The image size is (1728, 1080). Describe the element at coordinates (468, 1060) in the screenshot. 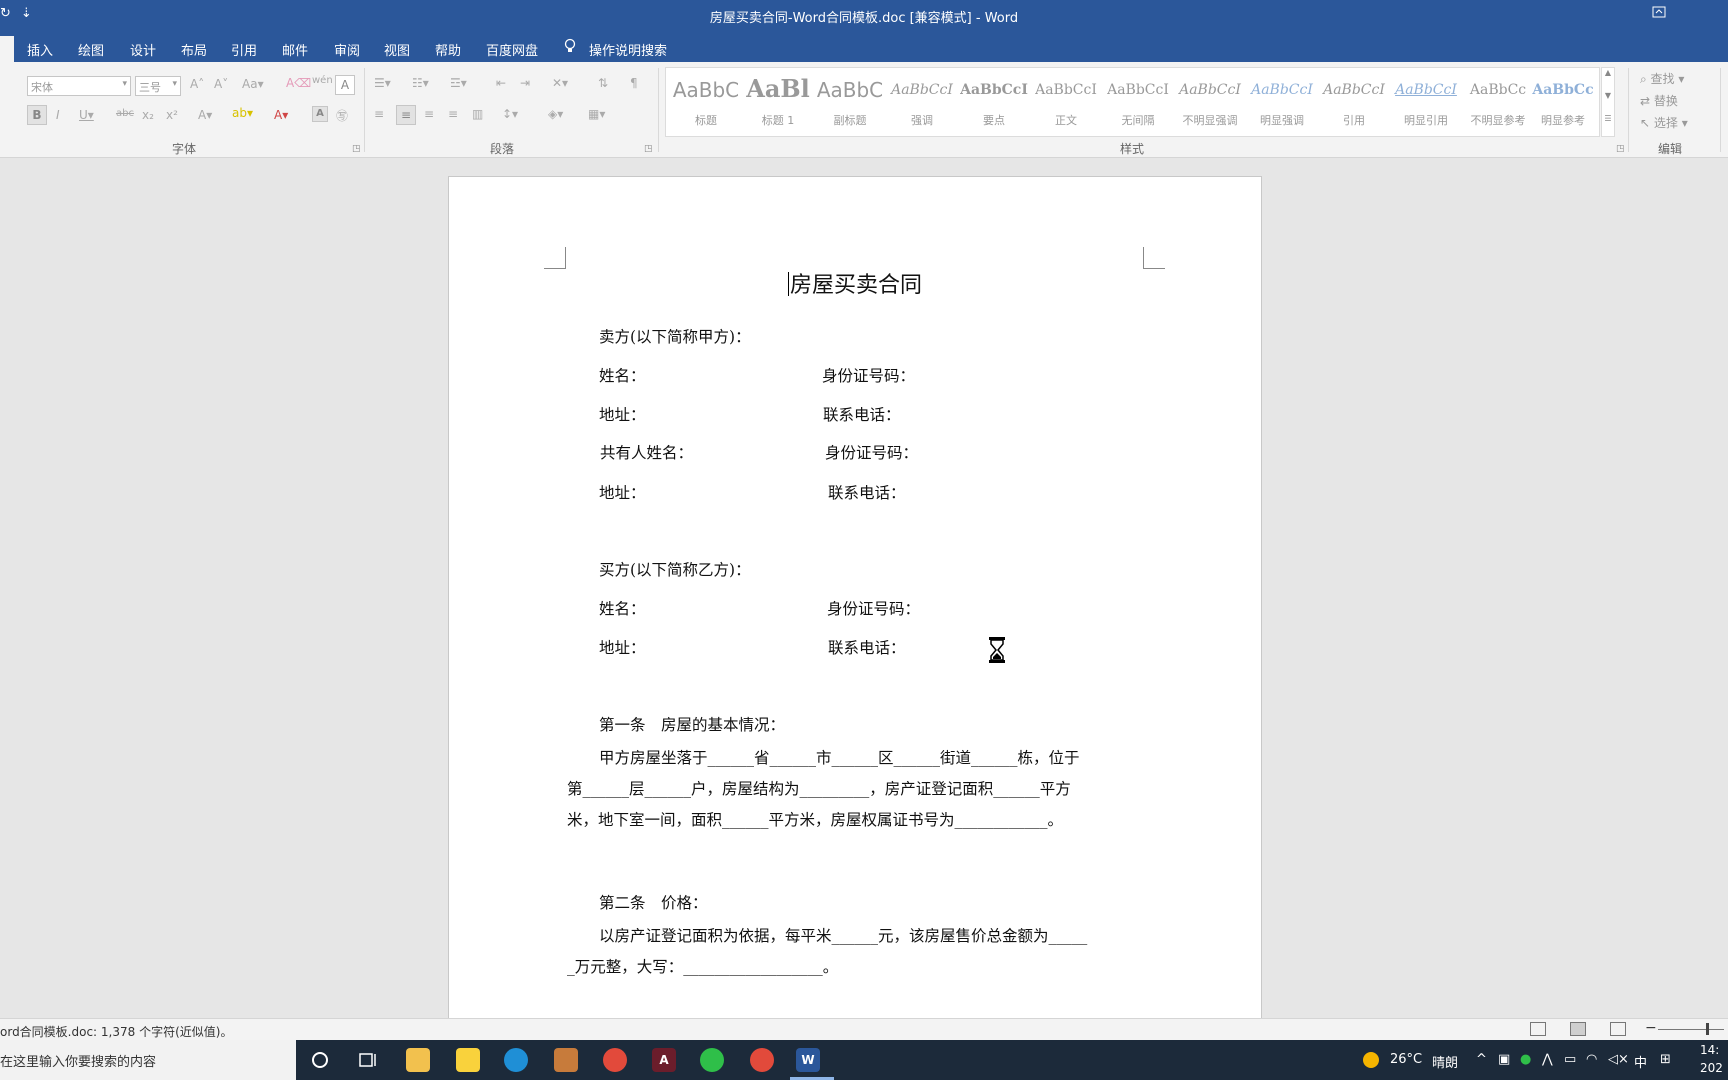

I see `sticky-notes-icon` at that location.